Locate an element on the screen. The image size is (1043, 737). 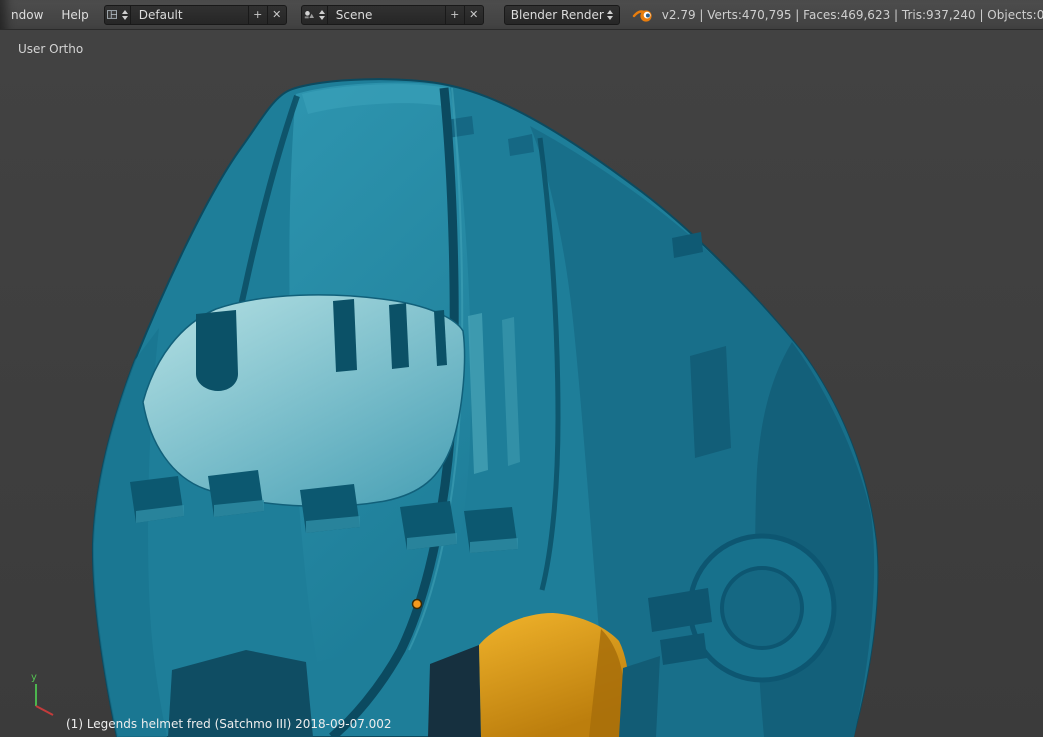
delete-scene-button: ✕ is located at coordinates (474, 14).